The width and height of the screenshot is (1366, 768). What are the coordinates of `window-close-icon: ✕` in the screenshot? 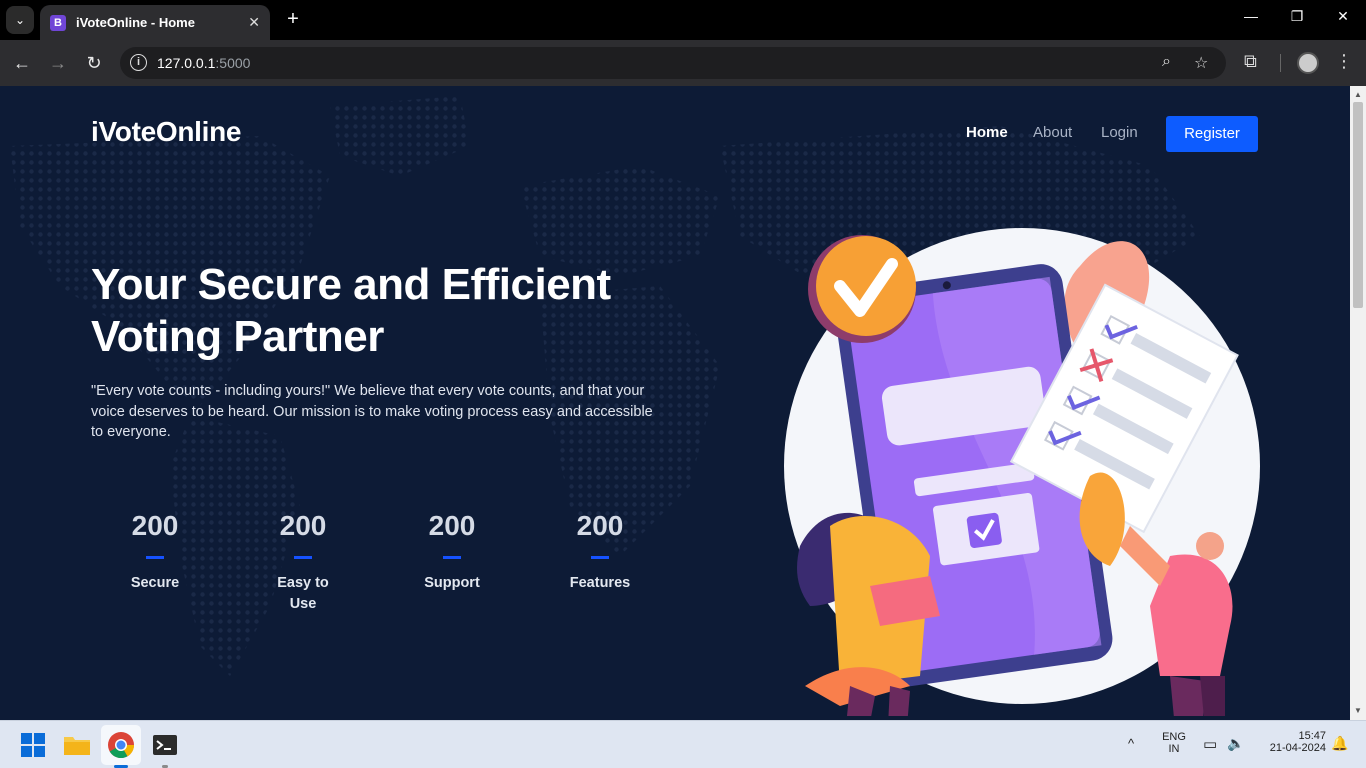 It's located at (1343, 16).